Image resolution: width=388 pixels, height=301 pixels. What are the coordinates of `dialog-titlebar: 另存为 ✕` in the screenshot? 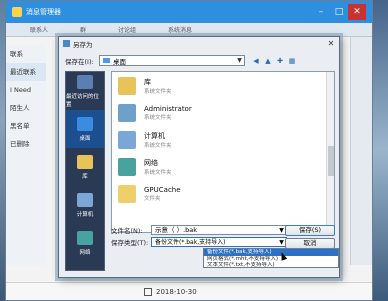 It's located at (199, 43).